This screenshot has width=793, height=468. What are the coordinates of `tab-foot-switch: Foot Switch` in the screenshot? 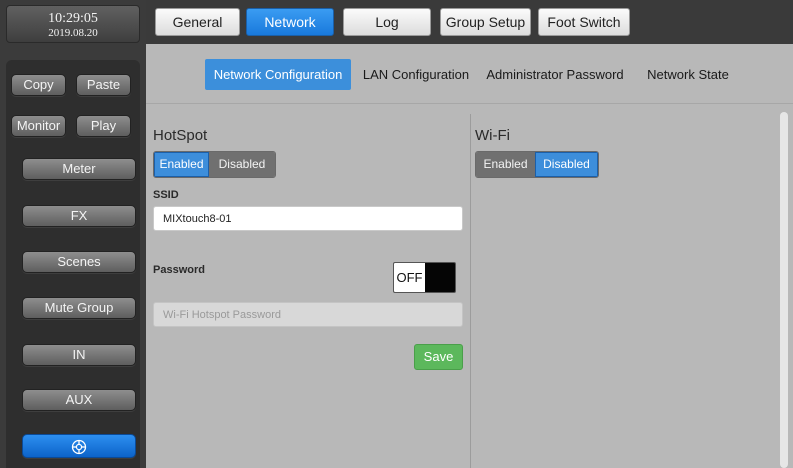 It's located at (584, 22).